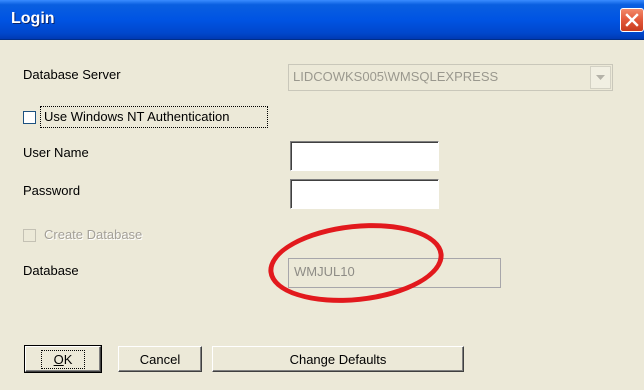  What do you see at coordinates (29, 117) in the screenshot?
I see `nt-auth-checkbox` at bounding box center [29, 117].